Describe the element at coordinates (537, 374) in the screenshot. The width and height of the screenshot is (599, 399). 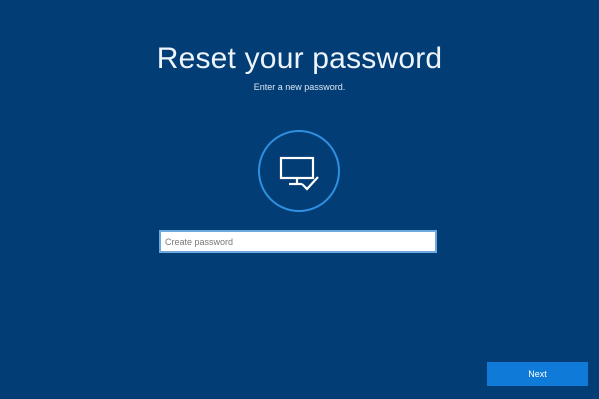
I see `next-button: Next` at that location.